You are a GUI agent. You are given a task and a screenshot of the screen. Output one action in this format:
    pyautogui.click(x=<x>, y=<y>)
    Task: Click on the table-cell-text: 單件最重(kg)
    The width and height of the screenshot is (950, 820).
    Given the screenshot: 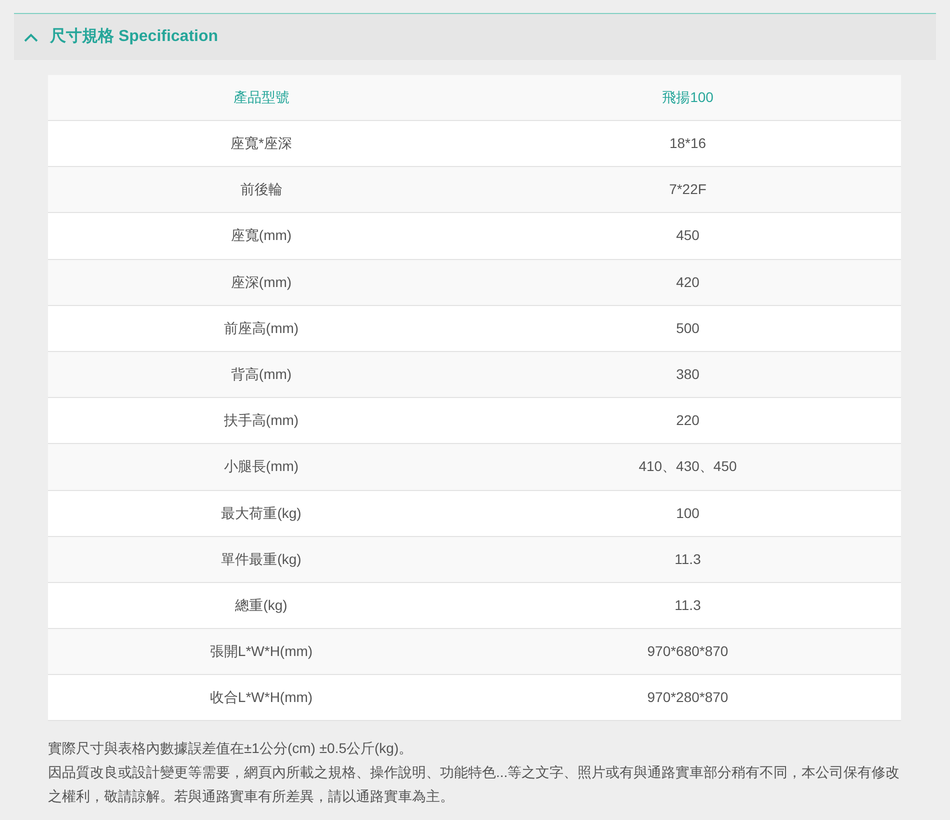 What is the action you would take?
    pyautogui.click(x=261, y=559)
    